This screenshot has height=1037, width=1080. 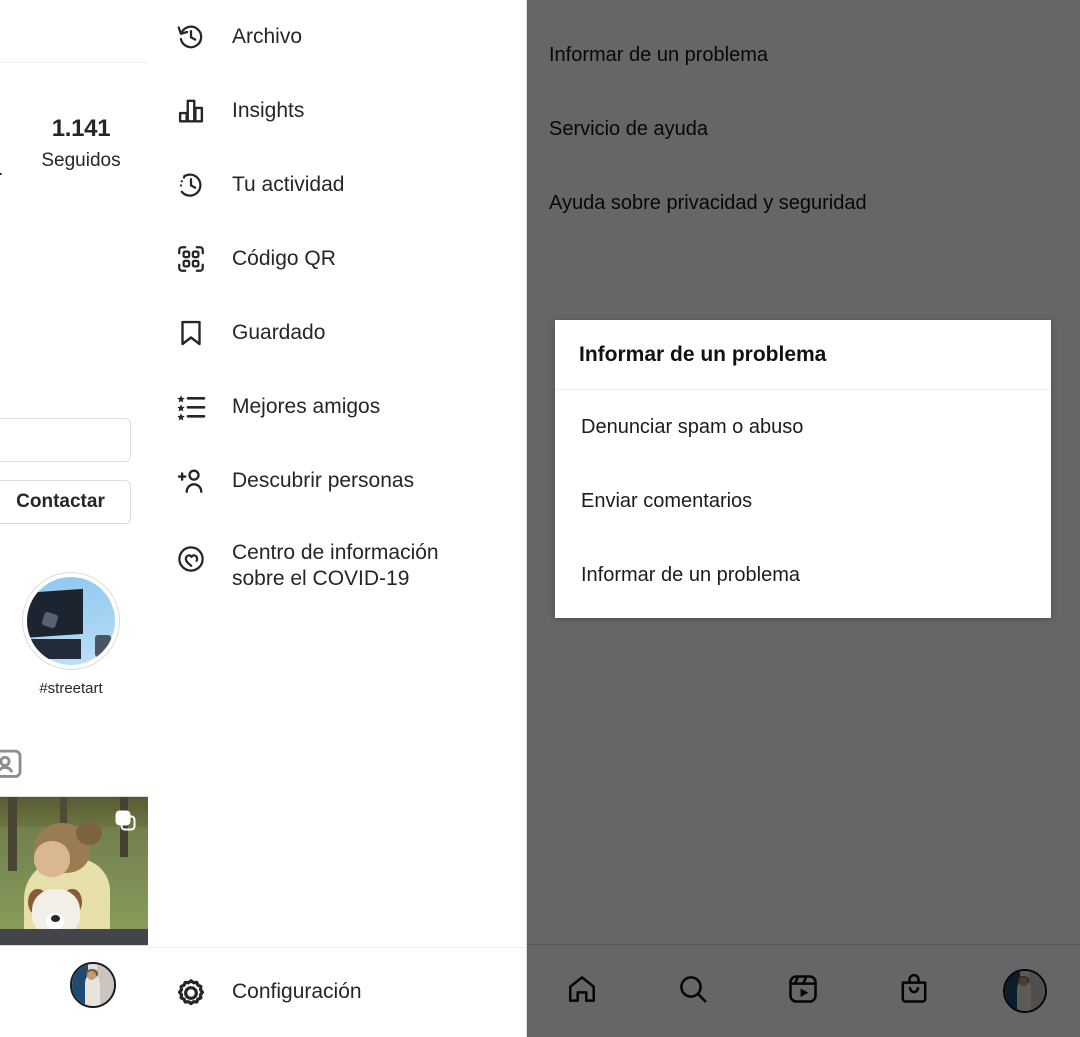 What do you see at coordinates (337, 111) in the screenshot?
I see `menu-item-insights: Insights` at bounding box center [337, 111].